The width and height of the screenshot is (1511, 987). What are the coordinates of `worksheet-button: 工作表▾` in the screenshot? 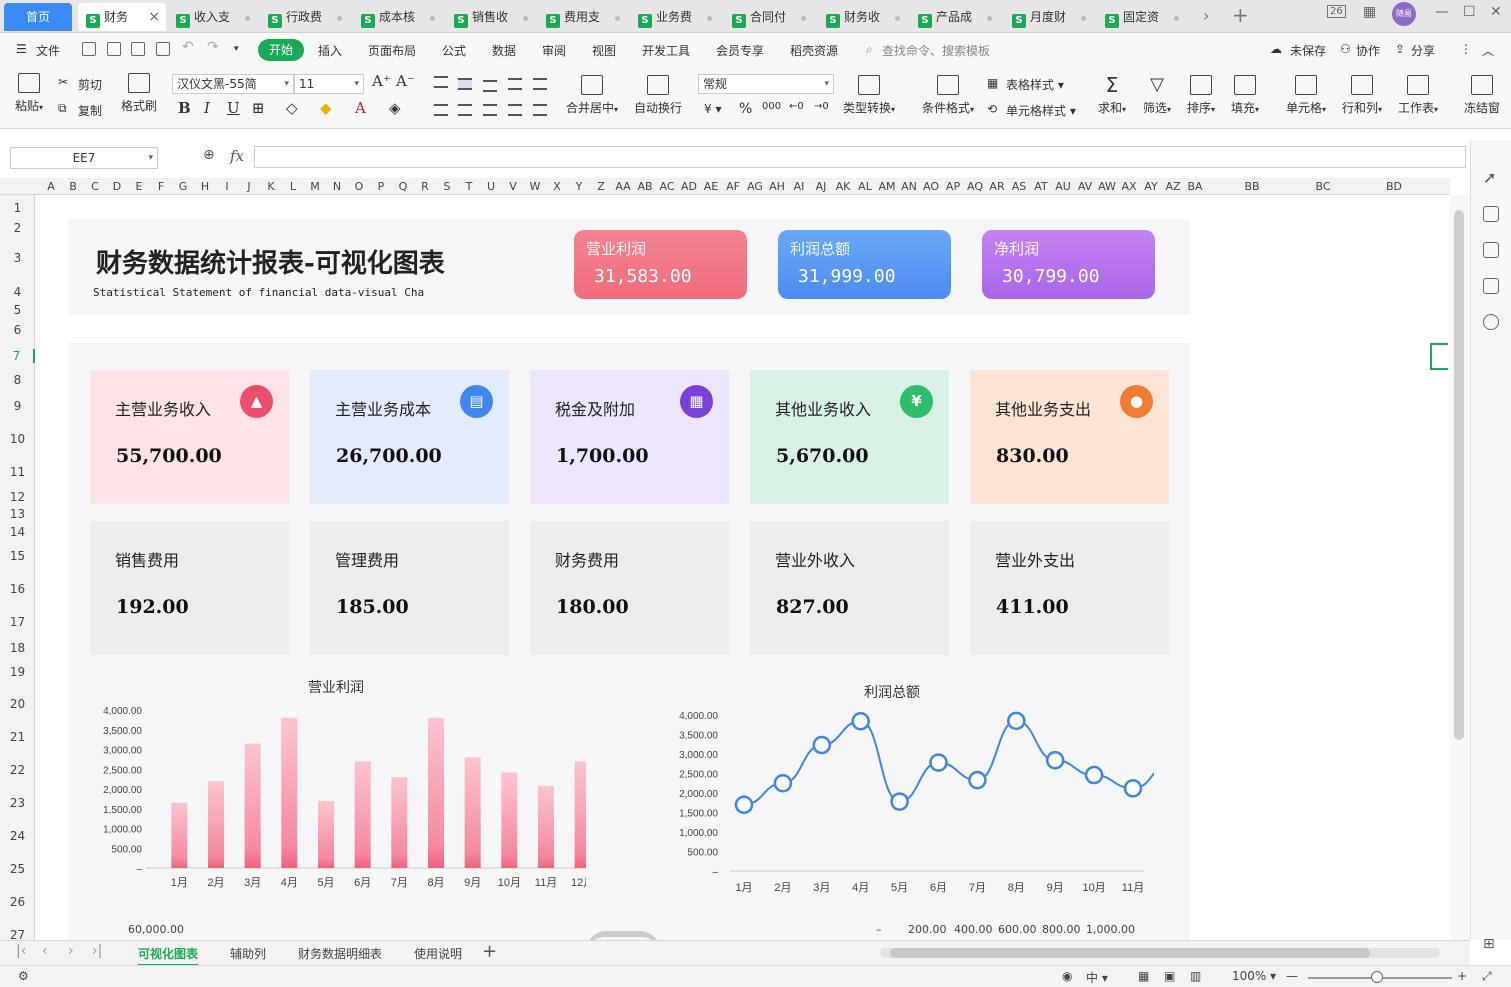 It's located at (1418, 95).